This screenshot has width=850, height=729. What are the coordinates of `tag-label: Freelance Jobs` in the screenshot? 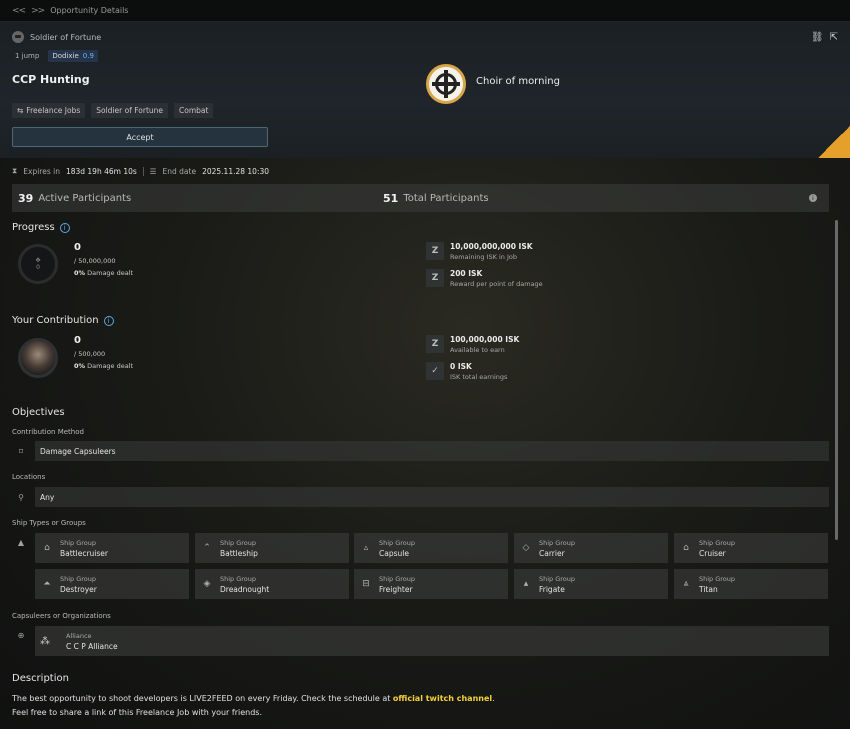 It's located at (53, 110).